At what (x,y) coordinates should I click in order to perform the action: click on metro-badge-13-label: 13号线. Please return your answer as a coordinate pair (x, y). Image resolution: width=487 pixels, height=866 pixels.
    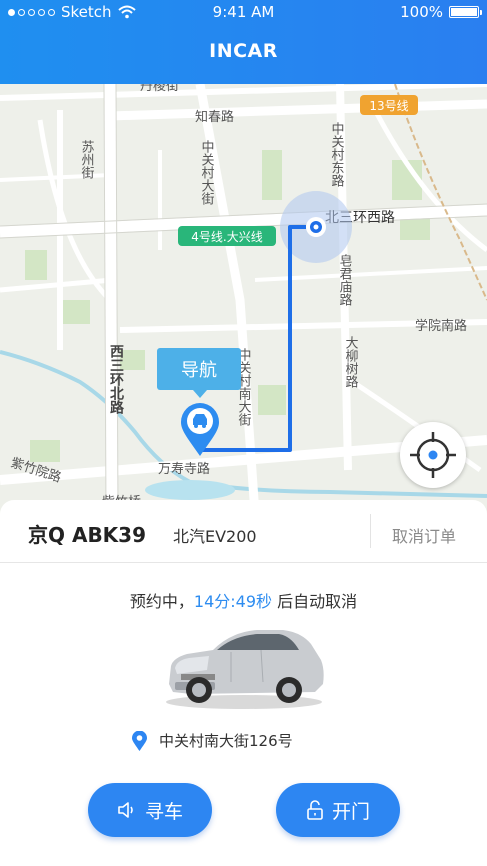
    Looking at the image, I should click on (388, 106).